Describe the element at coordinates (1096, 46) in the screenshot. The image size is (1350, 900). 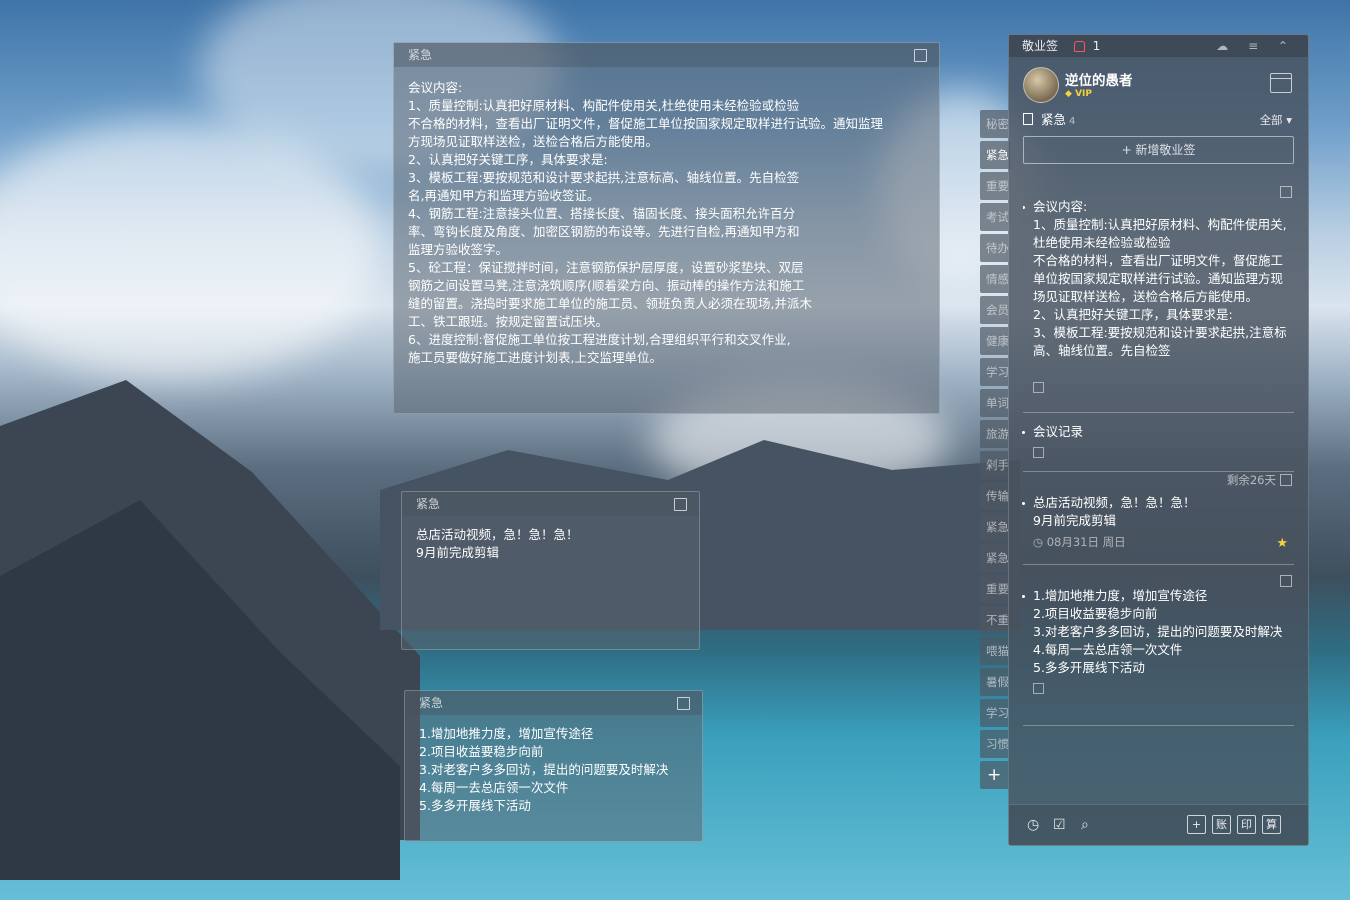
I see `notification-count: 1` at that location.